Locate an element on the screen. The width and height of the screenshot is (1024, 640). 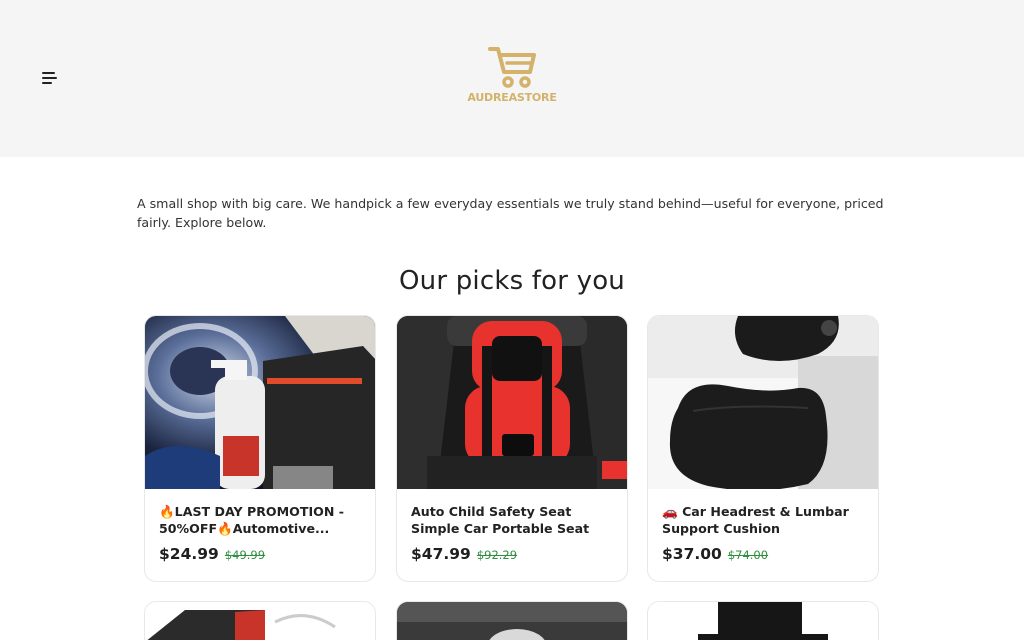
compare-price: $92.29 is located at coordinates (497, 555).